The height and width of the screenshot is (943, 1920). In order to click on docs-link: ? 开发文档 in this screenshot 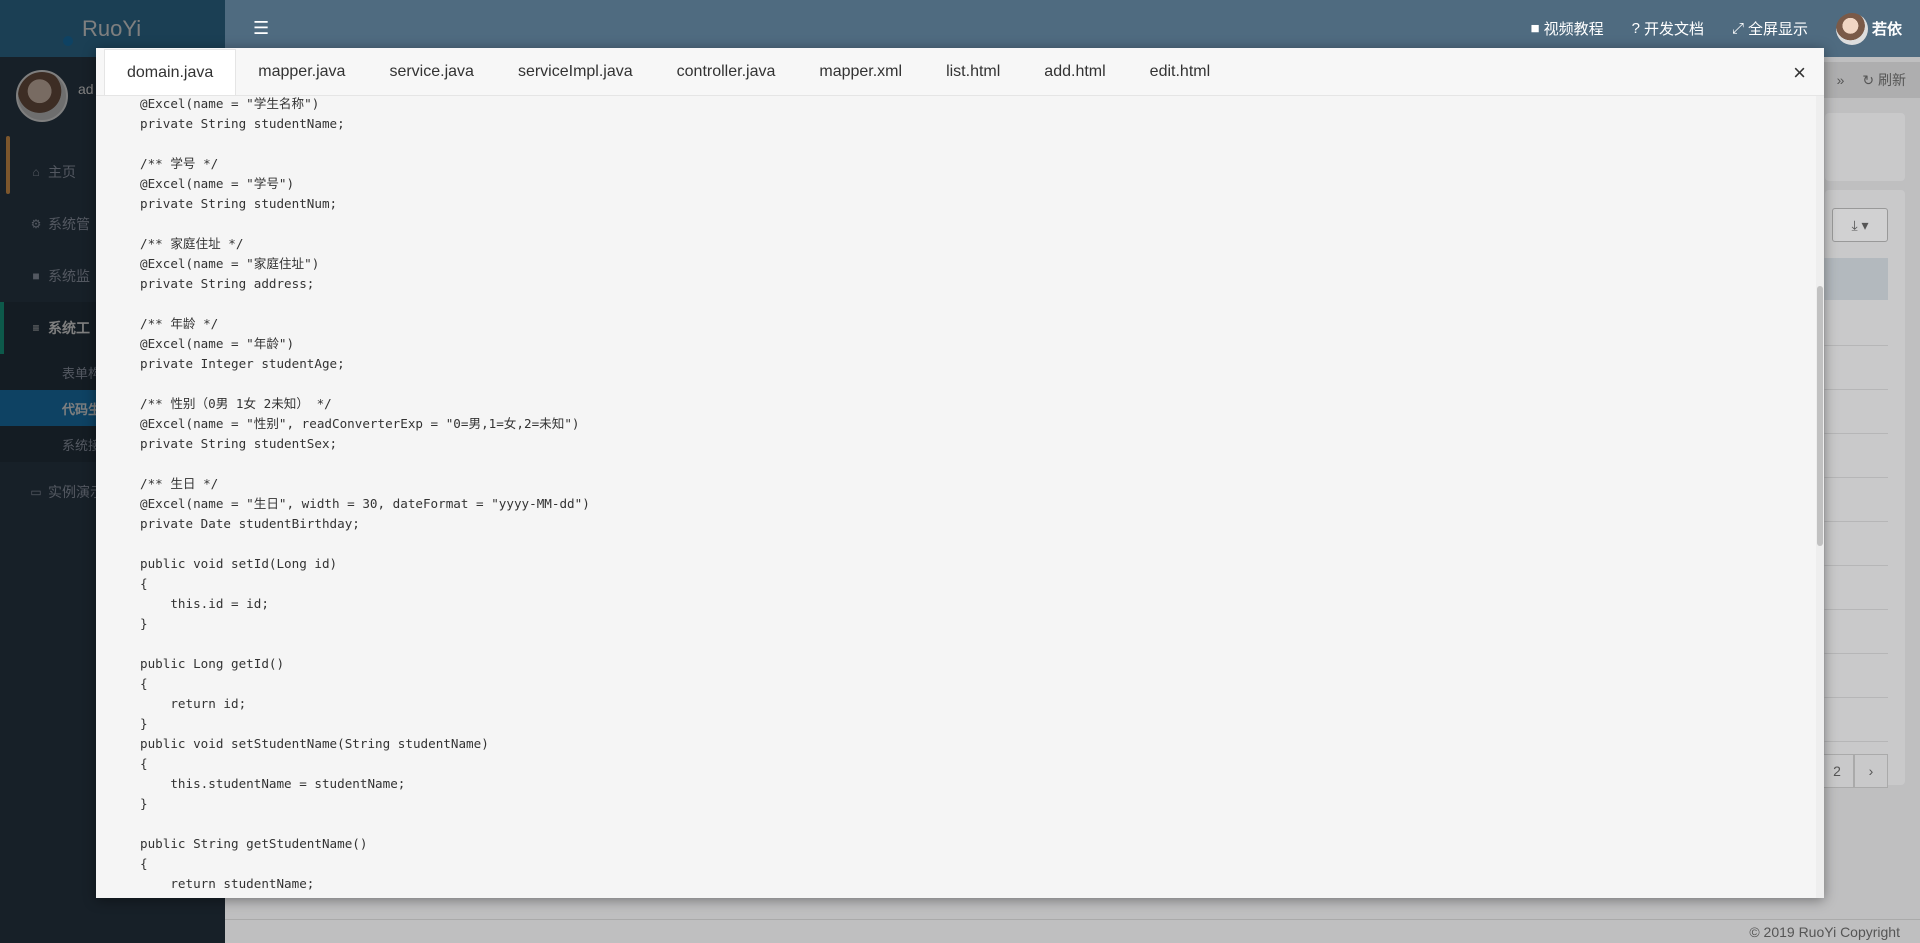, I will do `click(1668, 28)`.